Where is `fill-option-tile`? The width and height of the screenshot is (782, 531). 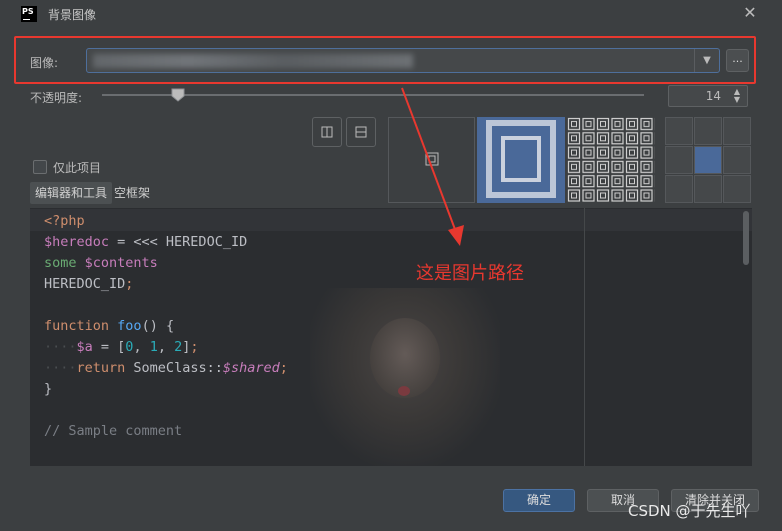
fill-option-tile is located at coordinates (611, 160).